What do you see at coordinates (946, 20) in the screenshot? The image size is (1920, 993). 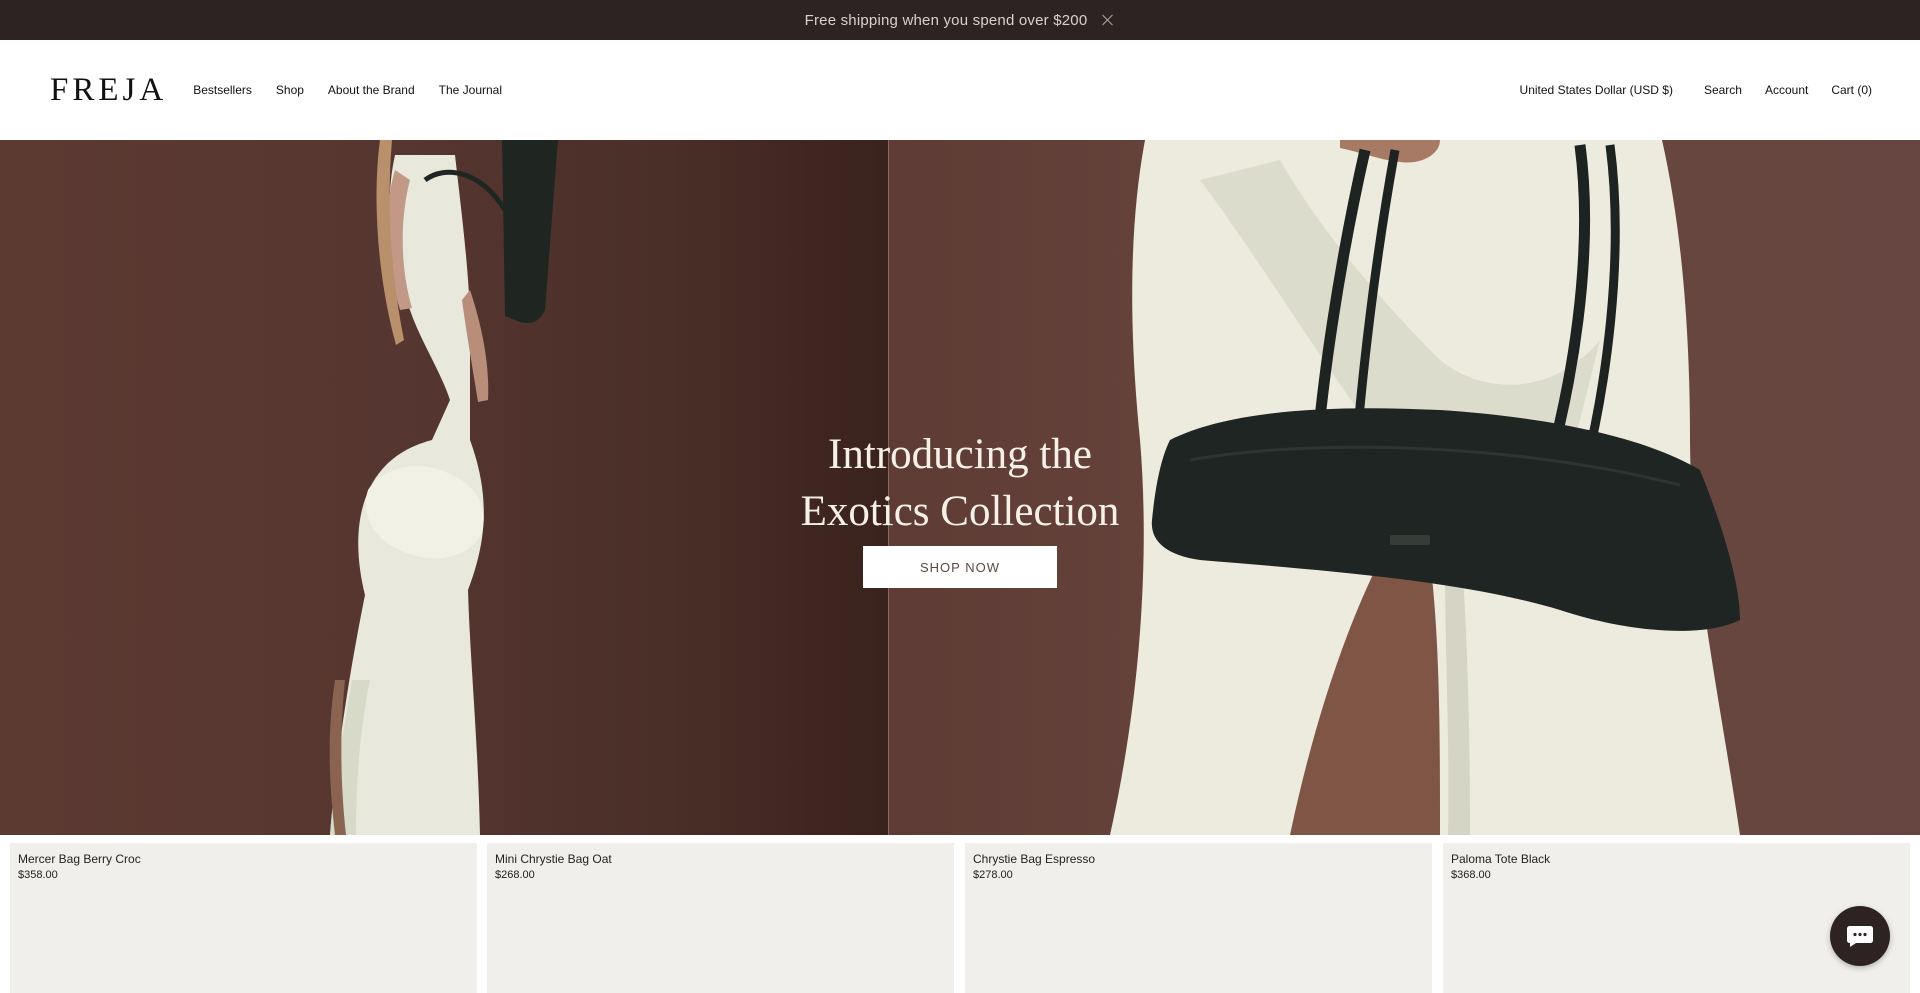 I see `announcement-text: Free shipping when you spend over $200` at bounding box center [946, 20].